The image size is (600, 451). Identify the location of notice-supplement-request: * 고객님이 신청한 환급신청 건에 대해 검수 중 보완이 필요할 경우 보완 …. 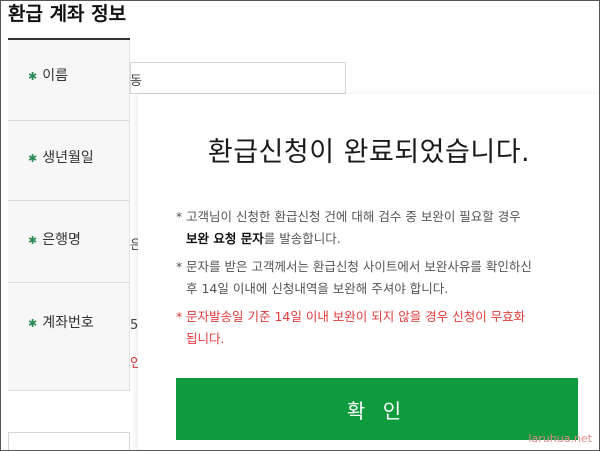
(376, 228).